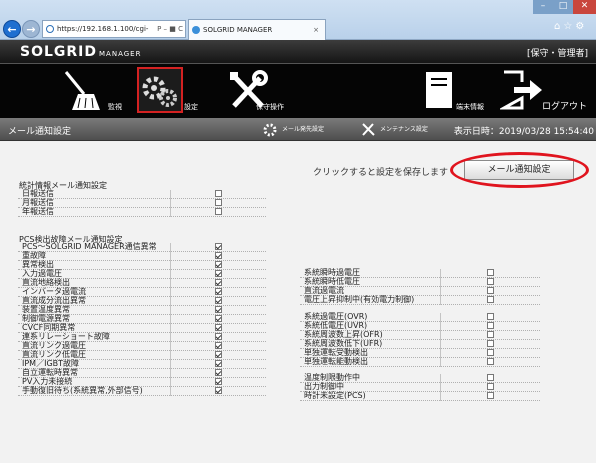 This screenshot has width=596, height=463. I want to click on menu-item-settings: 設定, so click(172, 90).